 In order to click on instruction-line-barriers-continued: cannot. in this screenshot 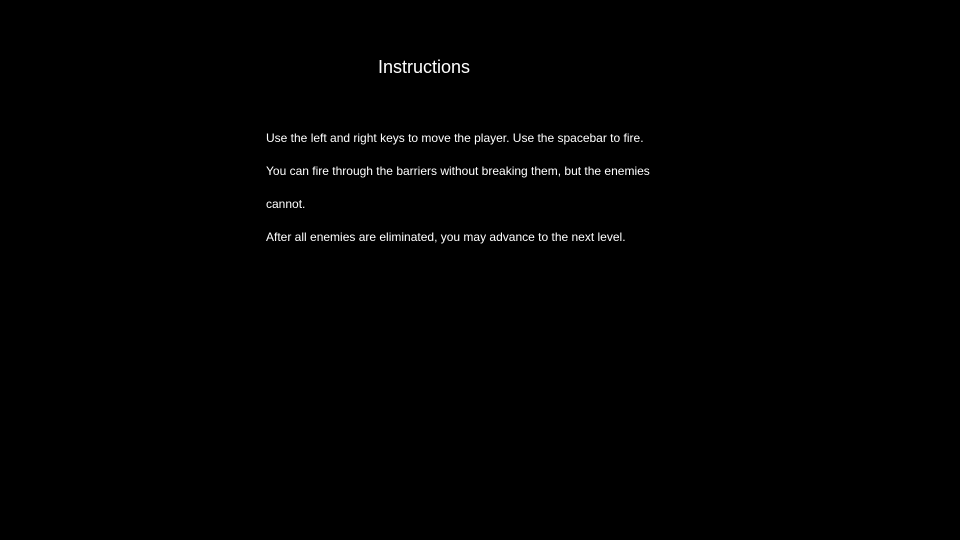, I will do `click(286, 204)`.